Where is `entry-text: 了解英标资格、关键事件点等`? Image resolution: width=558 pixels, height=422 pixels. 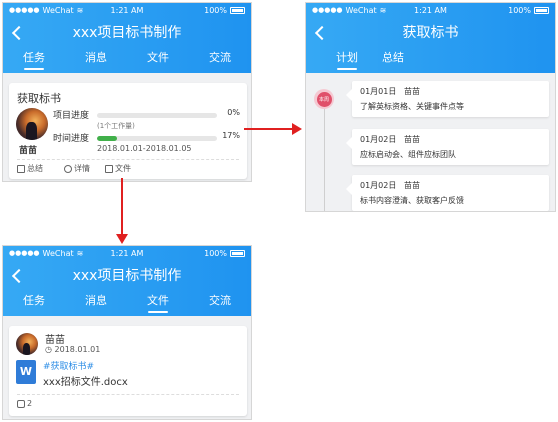
entry-text: 了解英标资格、关键事件点等 is located at coordinates (412, 106).